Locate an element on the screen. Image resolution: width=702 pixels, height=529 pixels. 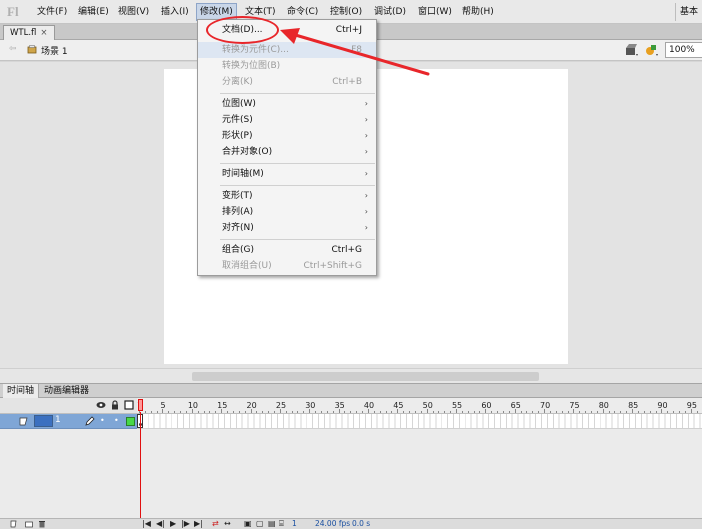
frame-cells is located at coordinates (419, 421).